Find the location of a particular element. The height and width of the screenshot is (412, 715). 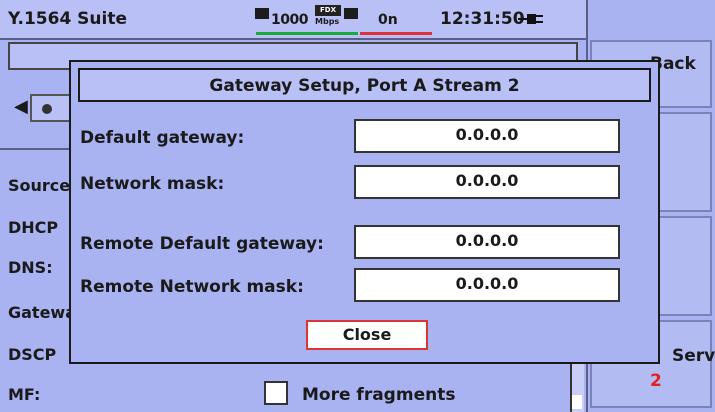

mf-label: MF: is located at coordinates (24, 394).